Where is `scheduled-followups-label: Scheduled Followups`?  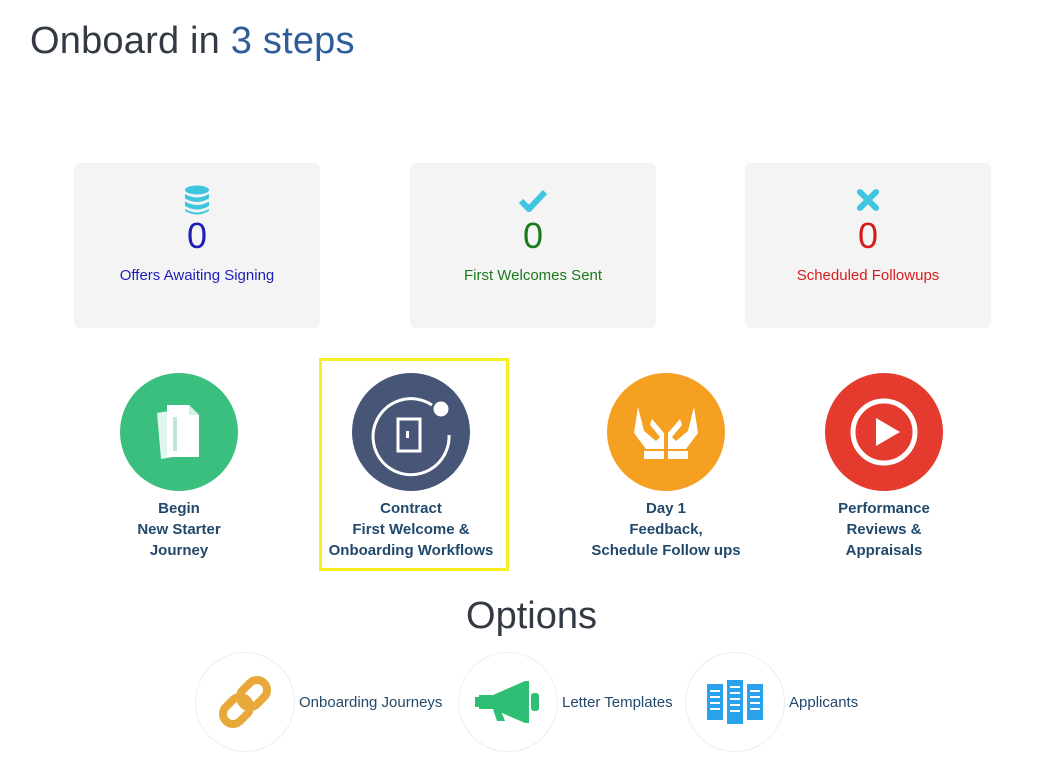 scheduled-followups-label: Scheduled Followups is located at coordinates (868, 275).